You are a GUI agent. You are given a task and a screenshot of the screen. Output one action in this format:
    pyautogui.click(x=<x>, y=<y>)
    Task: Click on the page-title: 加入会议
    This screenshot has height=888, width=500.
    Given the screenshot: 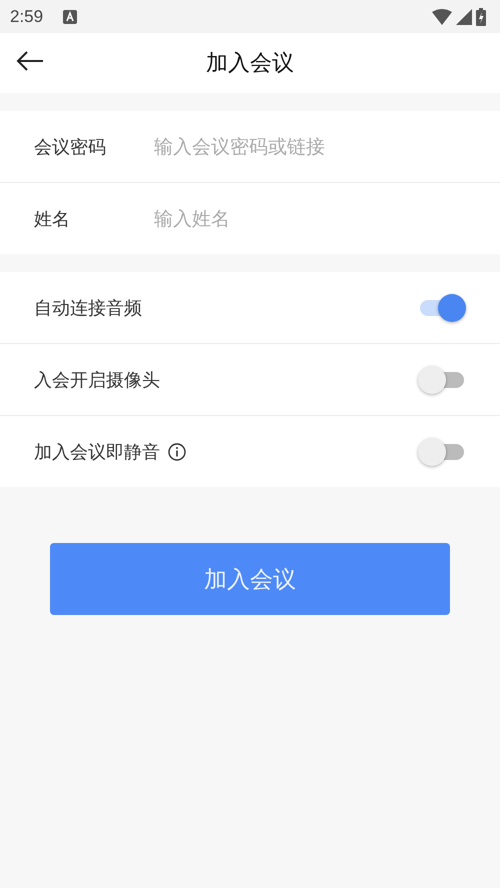 What is the action you would take?
    pyautogui.click(x=250, y=64)
    